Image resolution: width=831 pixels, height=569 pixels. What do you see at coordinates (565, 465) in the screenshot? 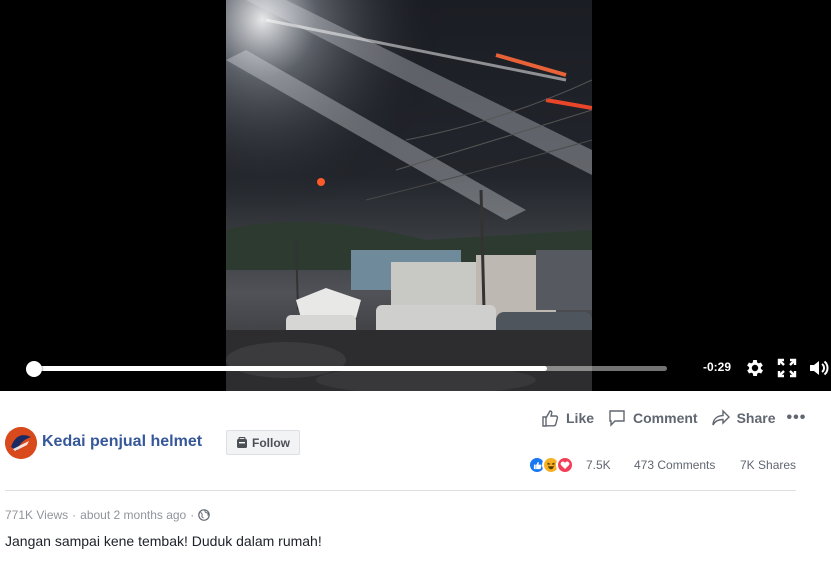
I see `love-reaction-icon` at bounding box center [565, 465].